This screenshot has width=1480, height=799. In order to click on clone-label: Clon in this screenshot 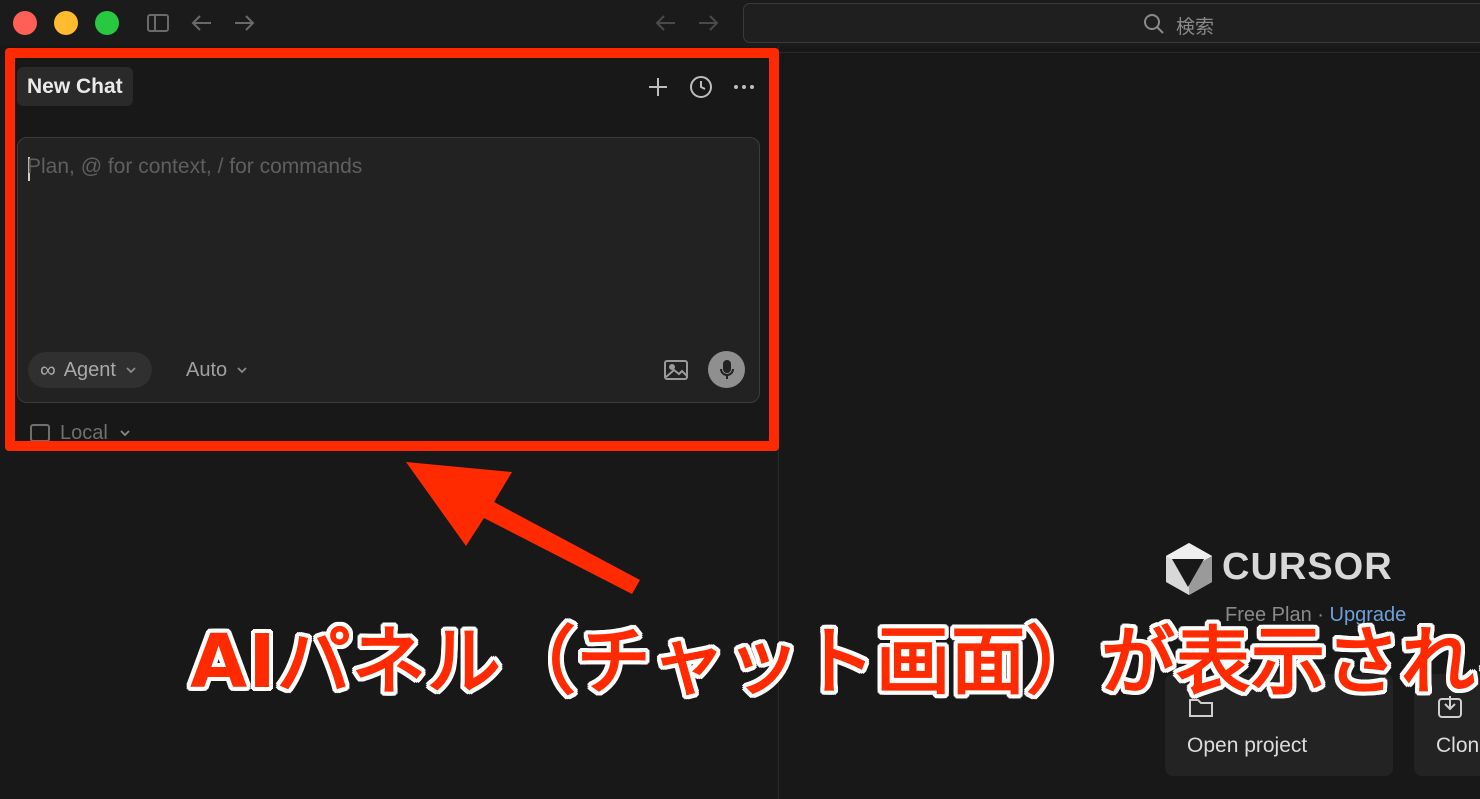, I will do `click(1458, 745)`.